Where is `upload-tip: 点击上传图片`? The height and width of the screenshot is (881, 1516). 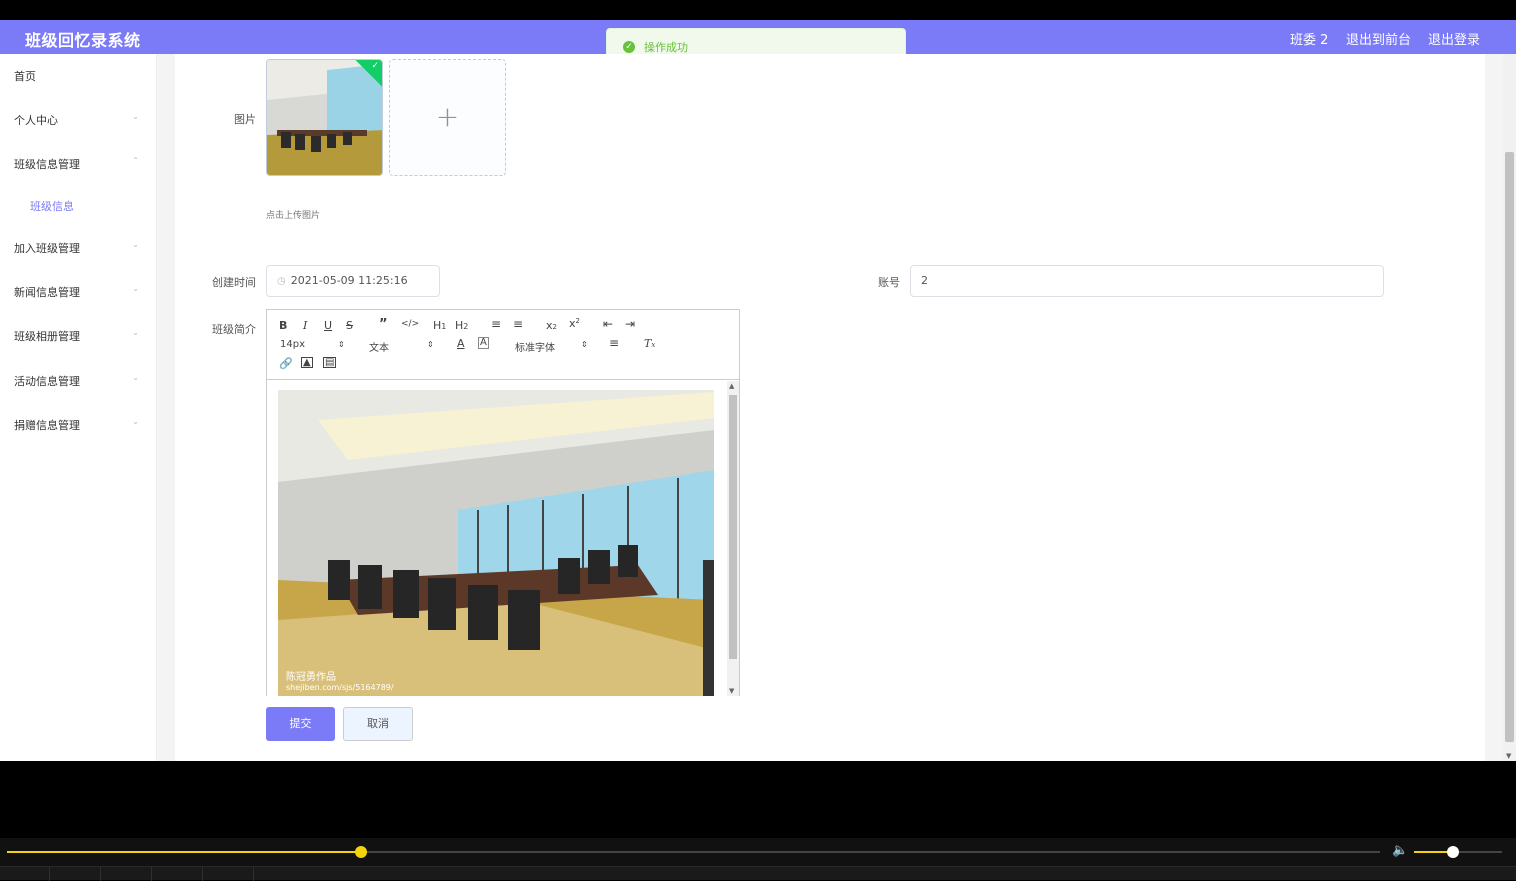
upload-tip: 点击上传图片 is located at coordinates (293, 216).